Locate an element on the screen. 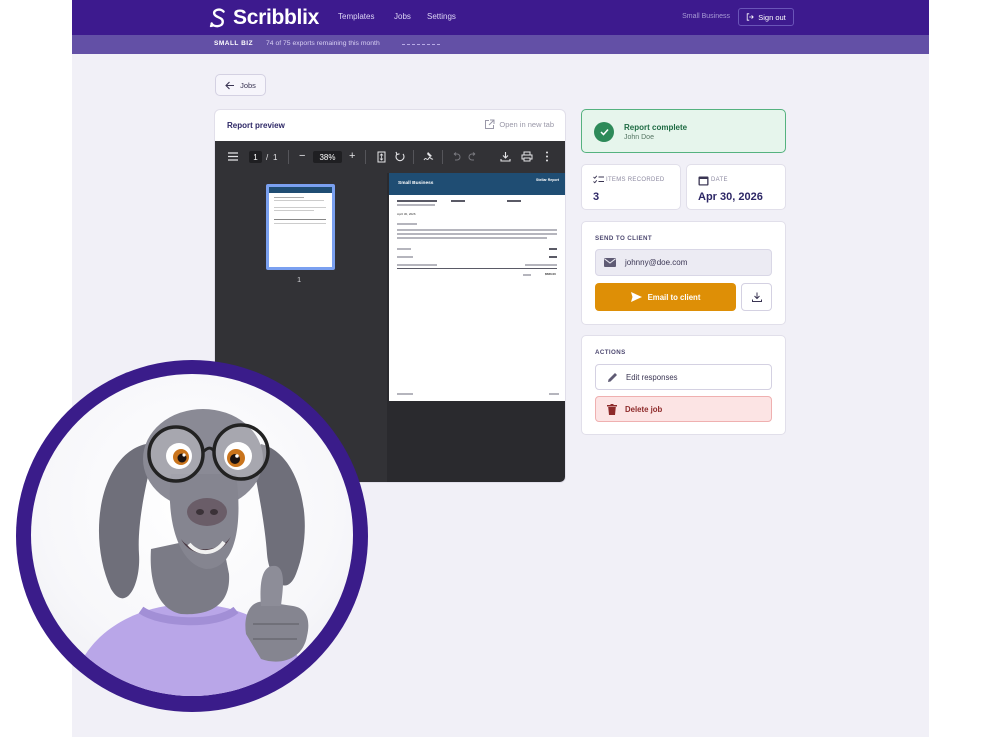 The width and height of the screenshot is (1000, 737). print-icon is located at coordinates (527, 156).